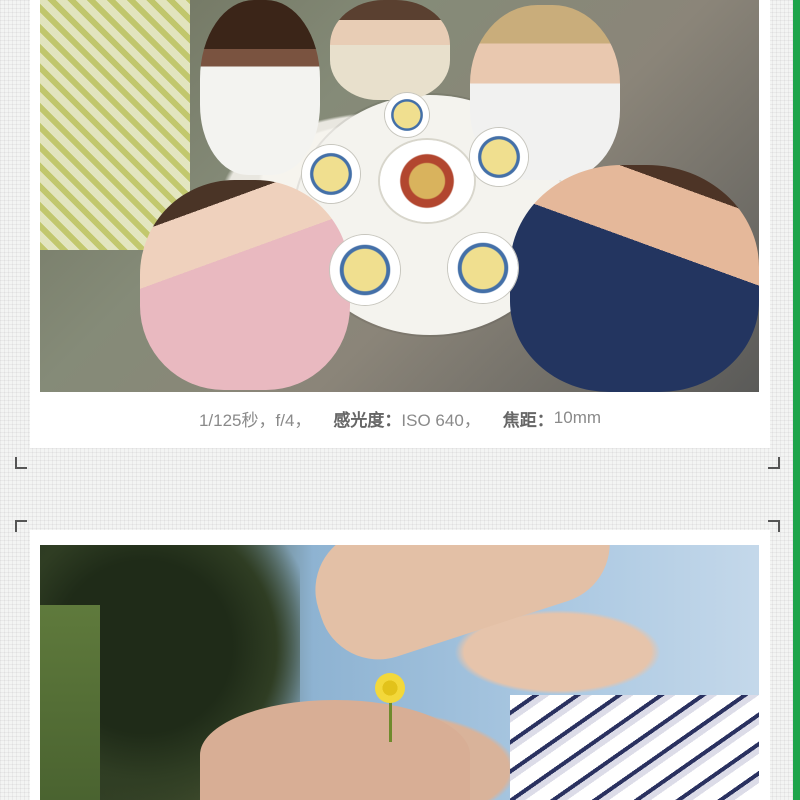 Image resolution: width=800 pixels, height=800 pixels. What do you see at coordinates (774, 463) in the screenshot?
I see `corner-mark-bottom-right` at bounding box center [774, 463].